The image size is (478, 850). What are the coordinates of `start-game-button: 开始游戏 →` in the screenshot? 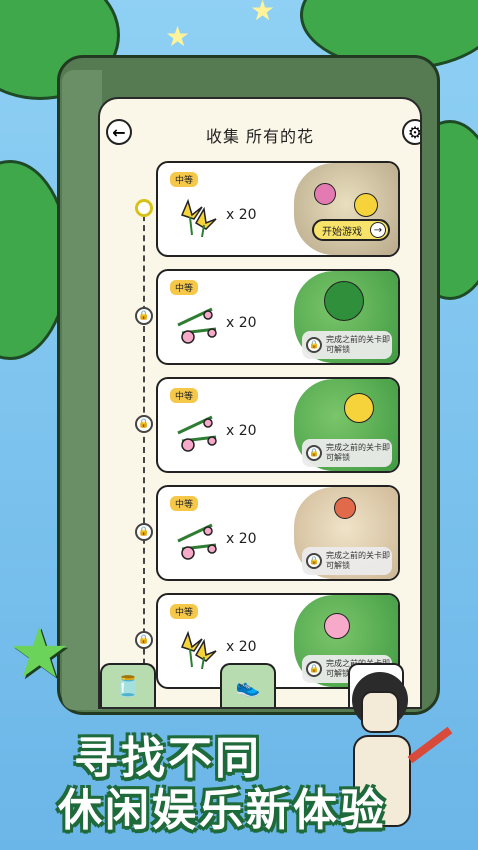 It's located at (351, 230).